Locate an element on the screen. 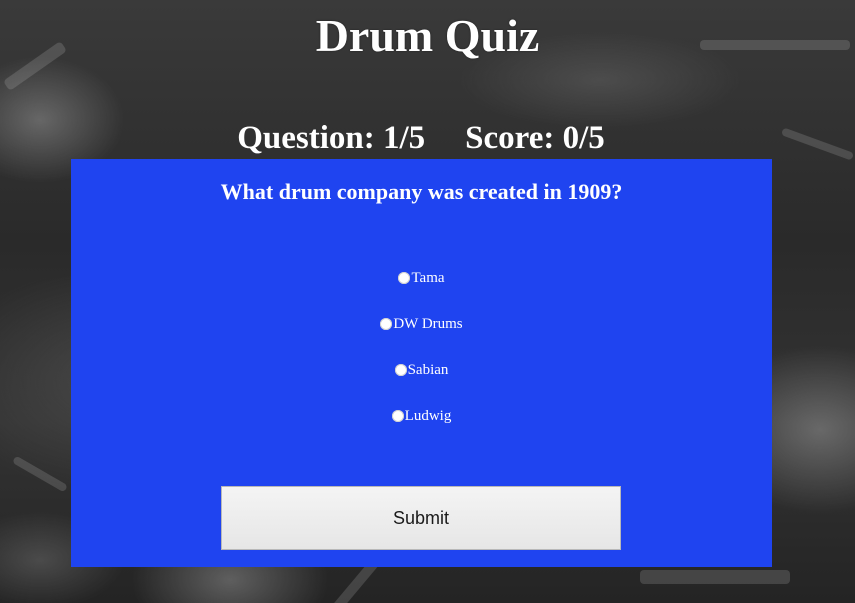  answer-option-tama: Tama is located at coordinates (421, 290).